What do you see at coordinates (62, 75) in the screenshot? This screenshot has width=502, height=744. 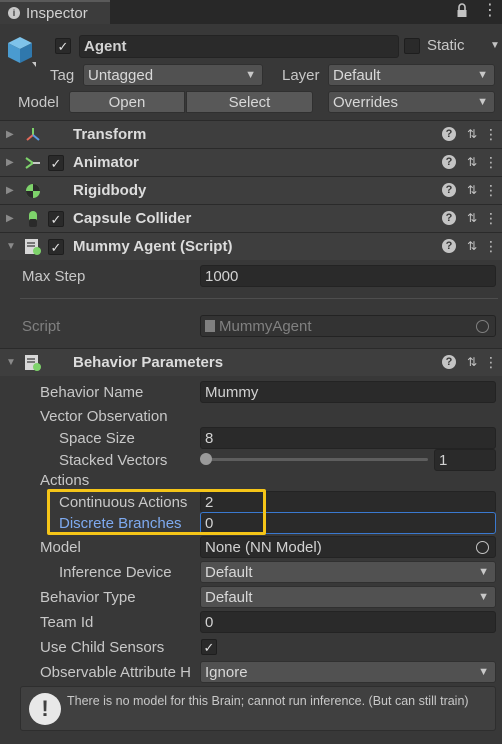 I see `tag-label: Tag` at bounding box center [62, 75].